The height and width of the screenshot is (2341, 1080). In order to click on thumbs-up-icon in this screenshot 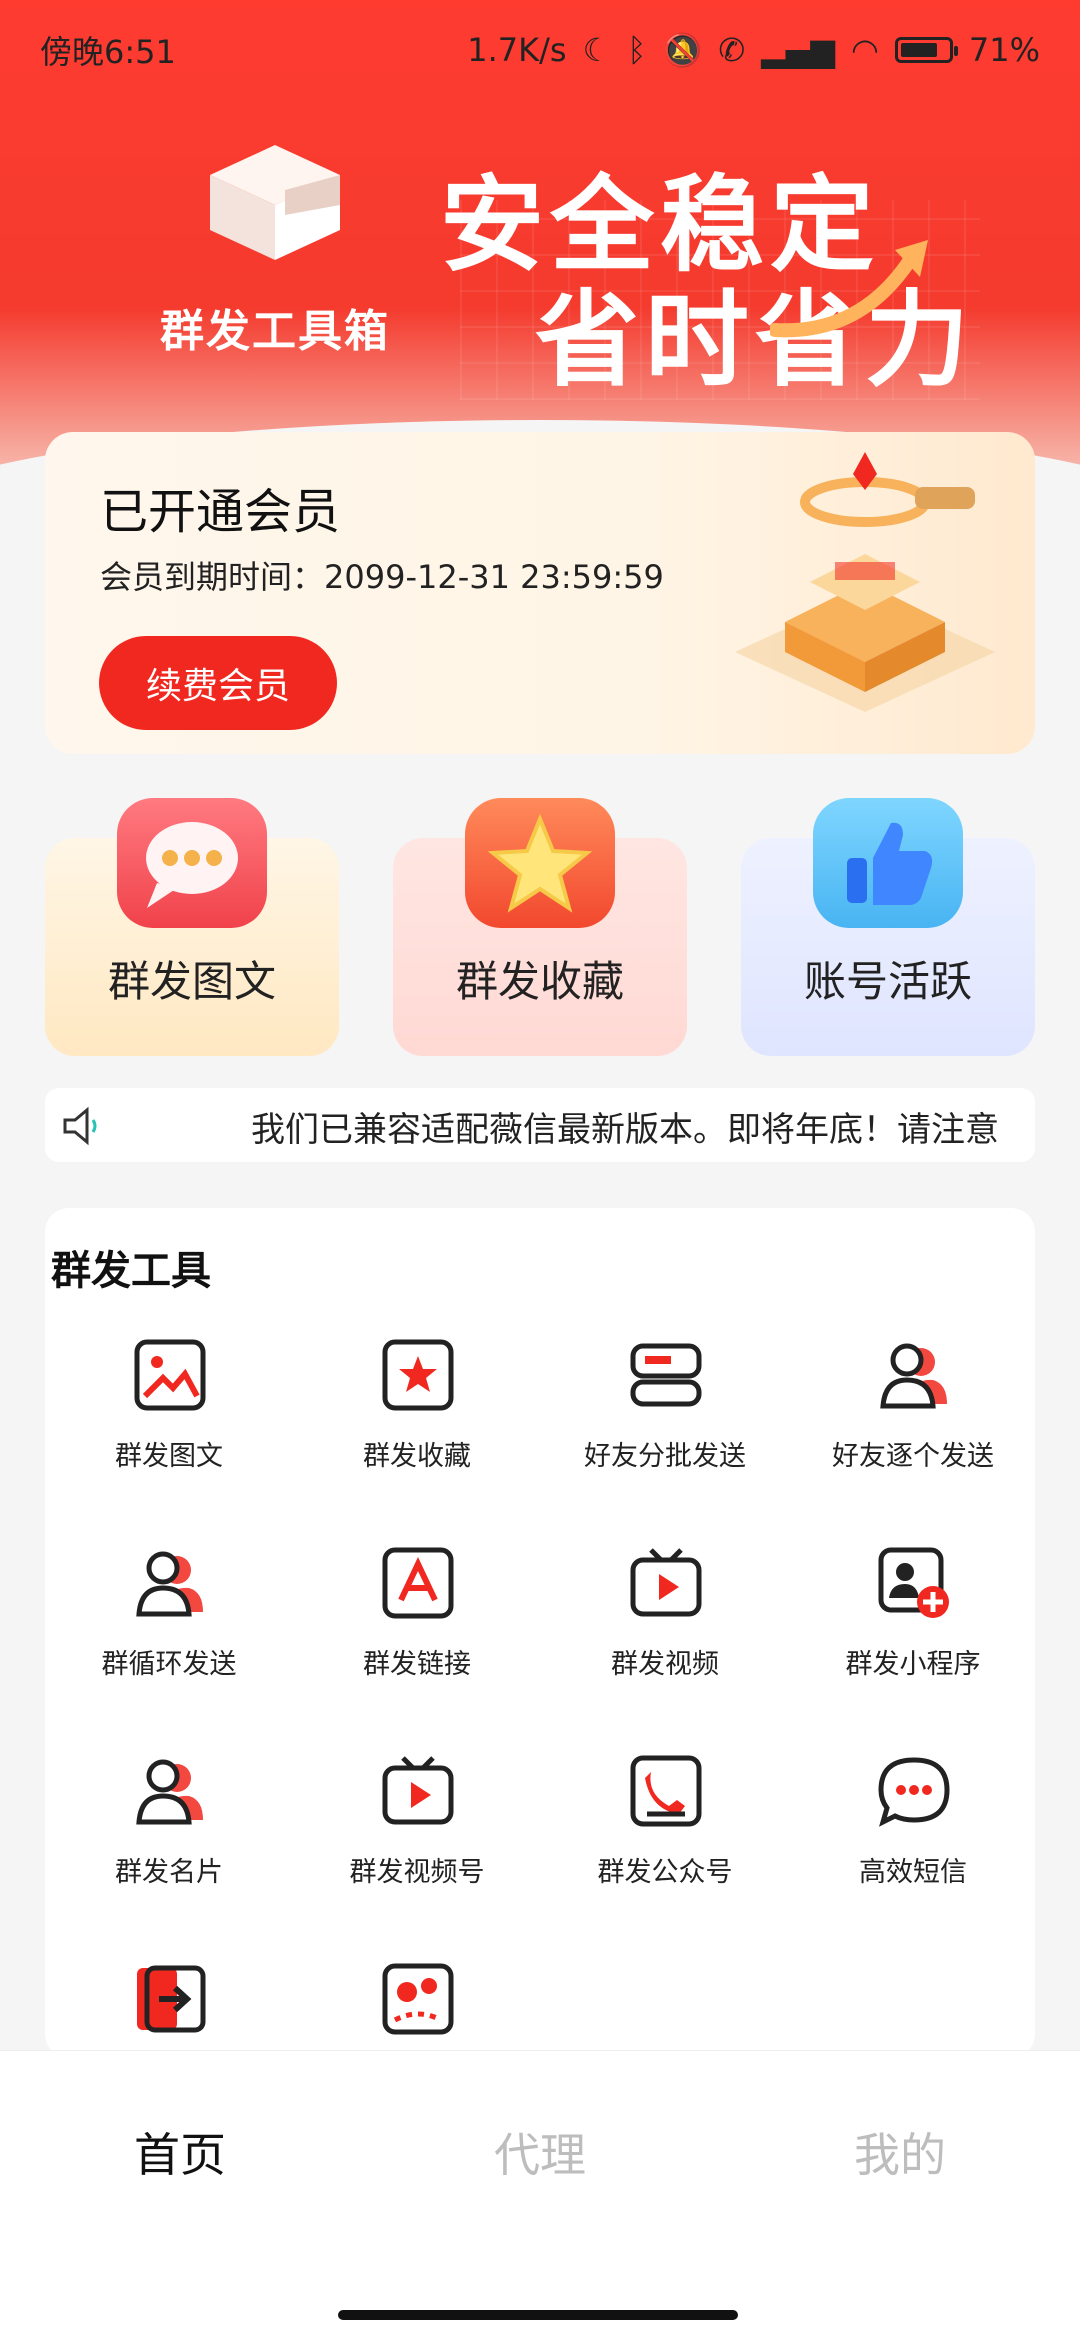, I will do `click(888, 863)`.